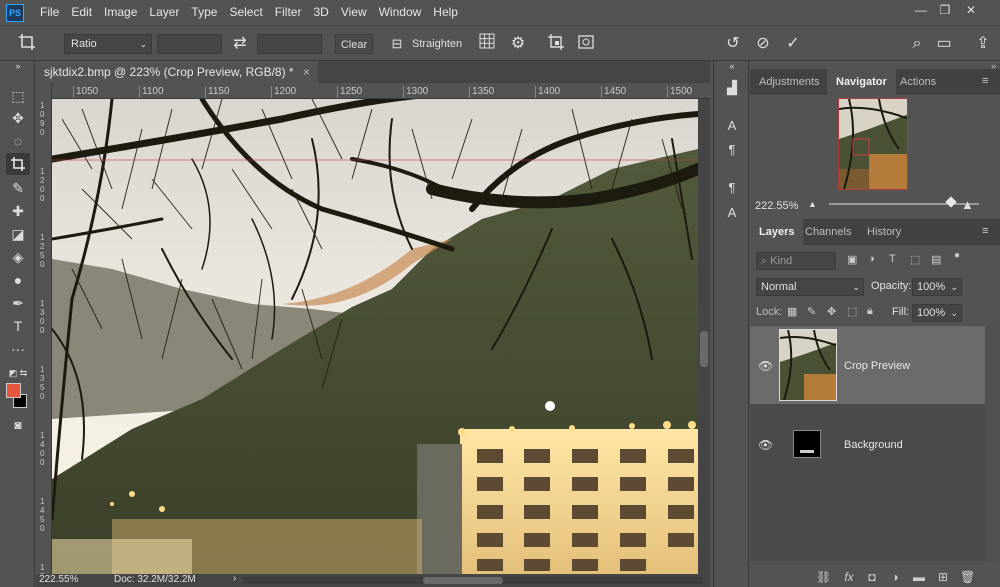 Image resolution: width=1000 pixels, height=587 pixels. I want to click on new-layer-icon: ⊞, so click(943, 577).